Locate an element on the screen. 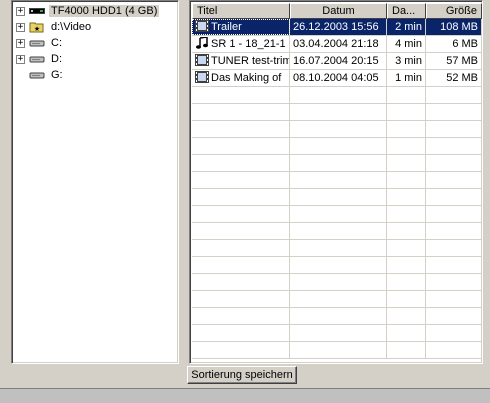 This screenshot has width=490, height=403. table-row: Trailer 26.12.2003 15:56 2 min 108 MB is located at coordinates (337, 27).